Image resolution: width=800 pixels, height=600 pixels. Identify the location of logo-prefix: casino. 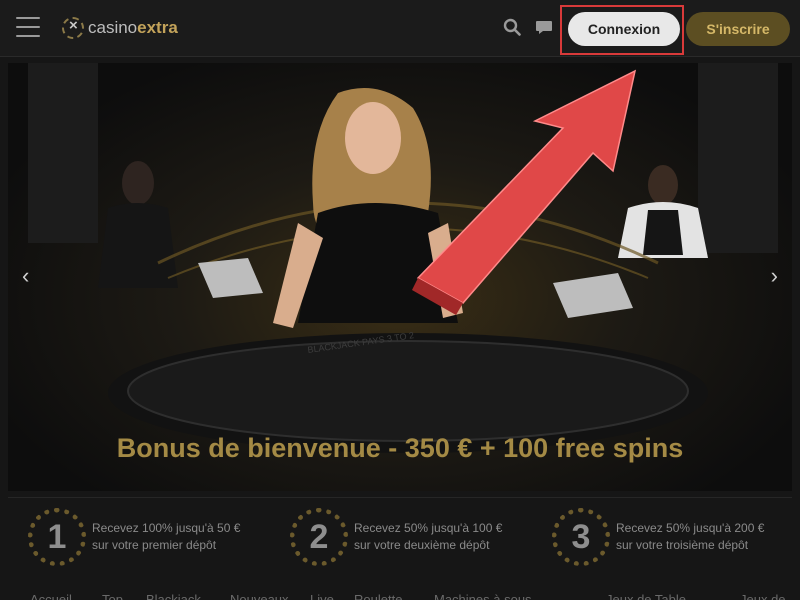
(113, 27).